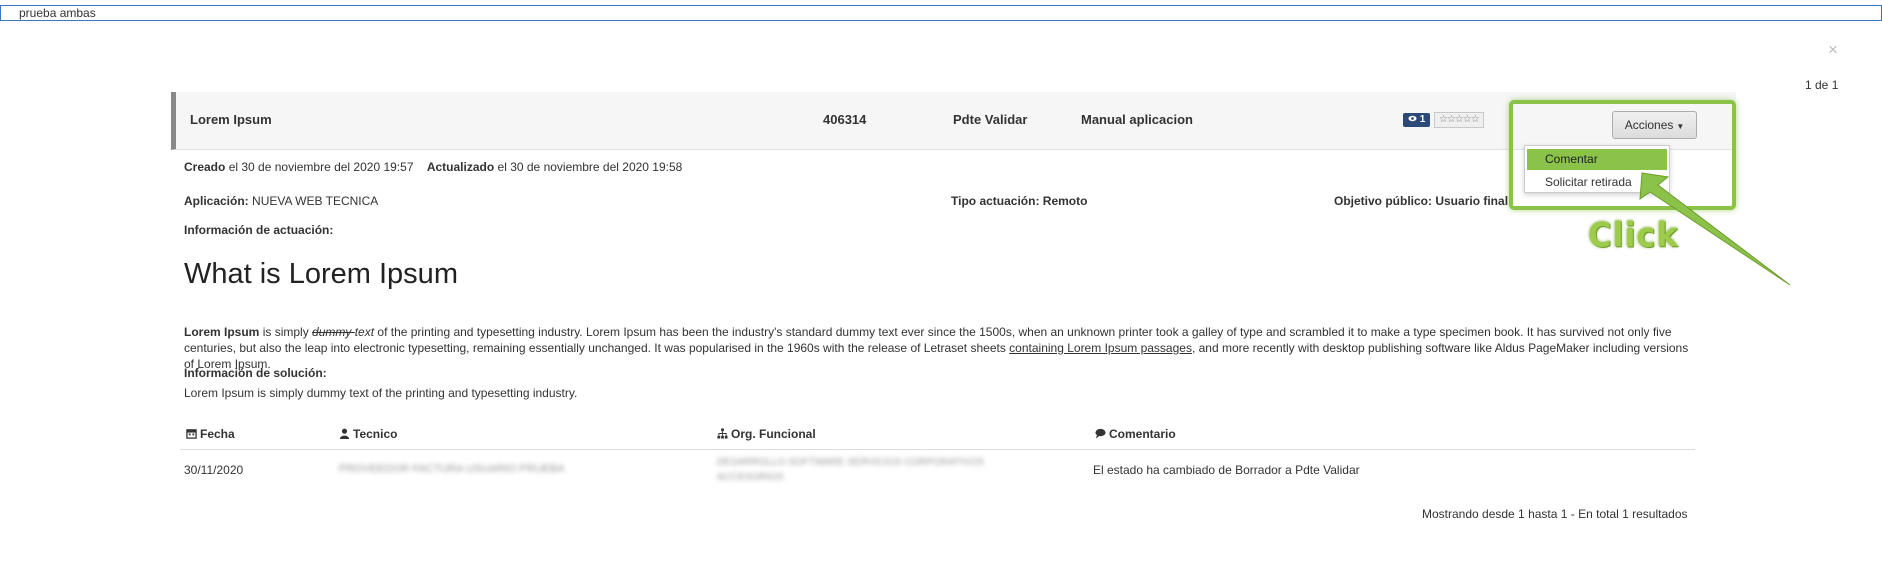 The image size is (1882, 565). I want to click on pager-indicator: 1 de 1, so click(1822, 85).